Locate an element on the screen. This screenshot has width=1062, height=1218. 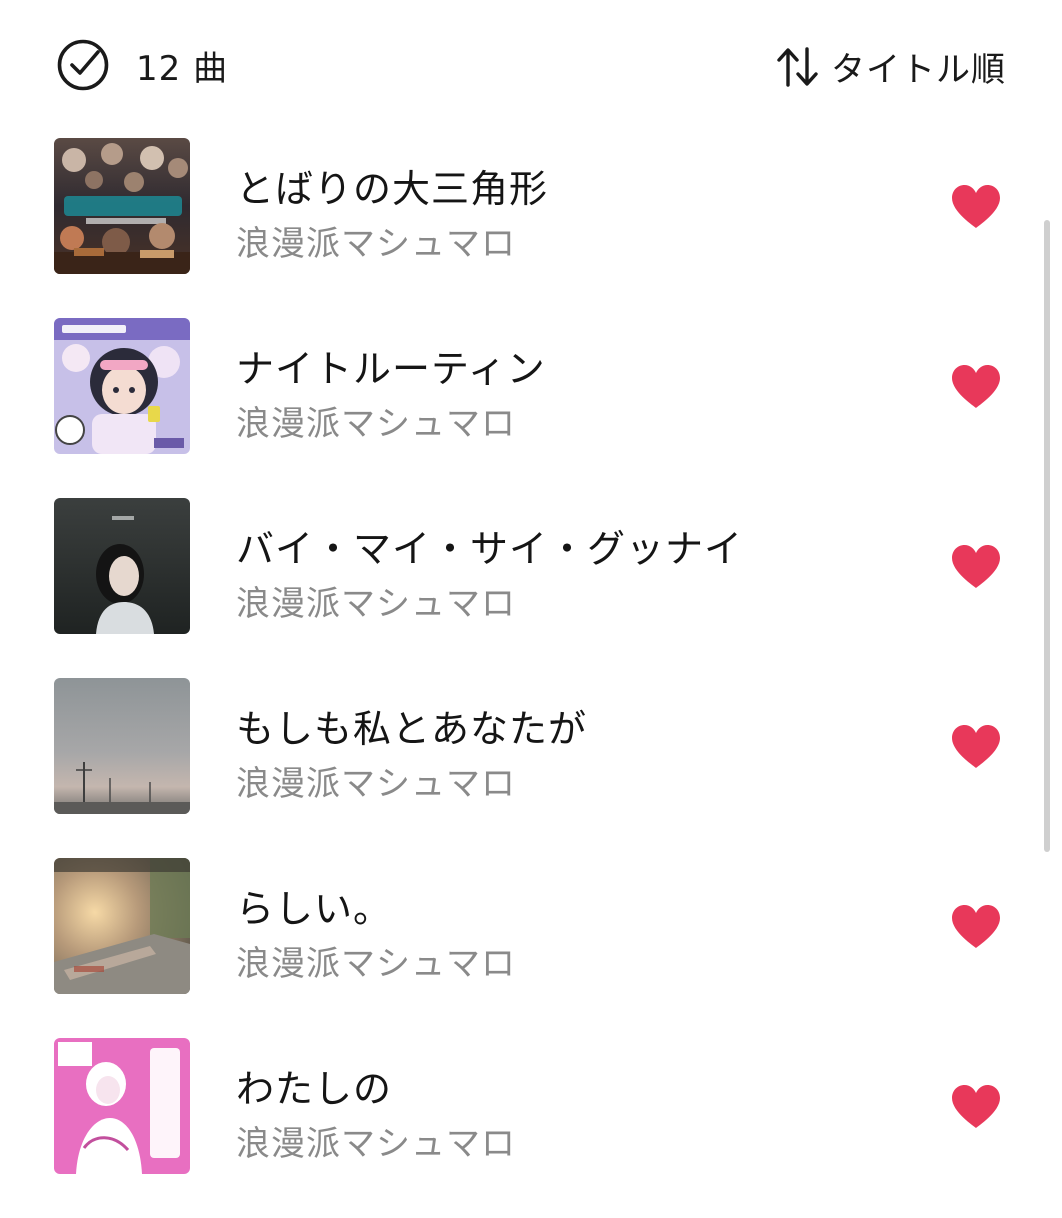
song-title: らしい。 is located at coordinates (314, 909).